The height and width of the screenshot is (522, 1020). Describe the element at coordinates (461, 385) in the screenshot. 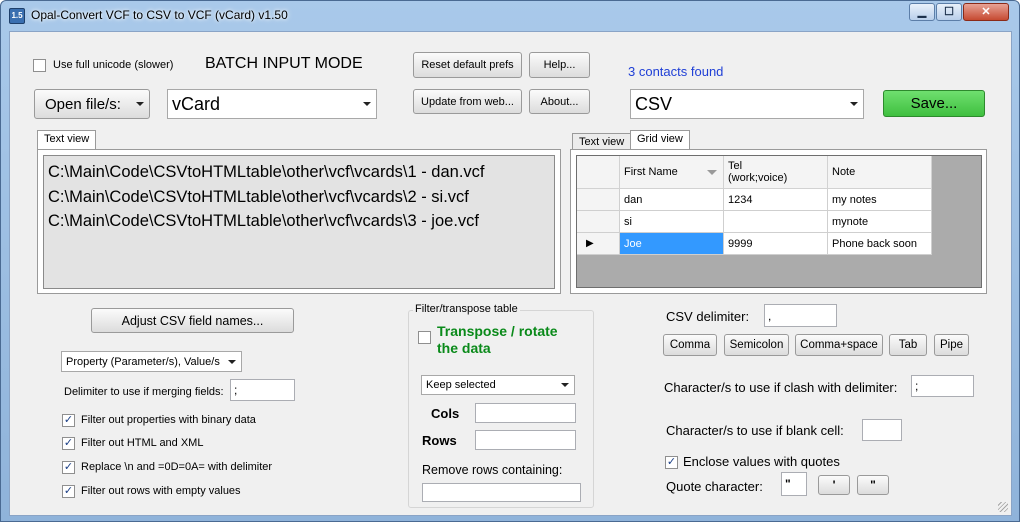

I see `keep-selected-value: Keep selected` at that location.